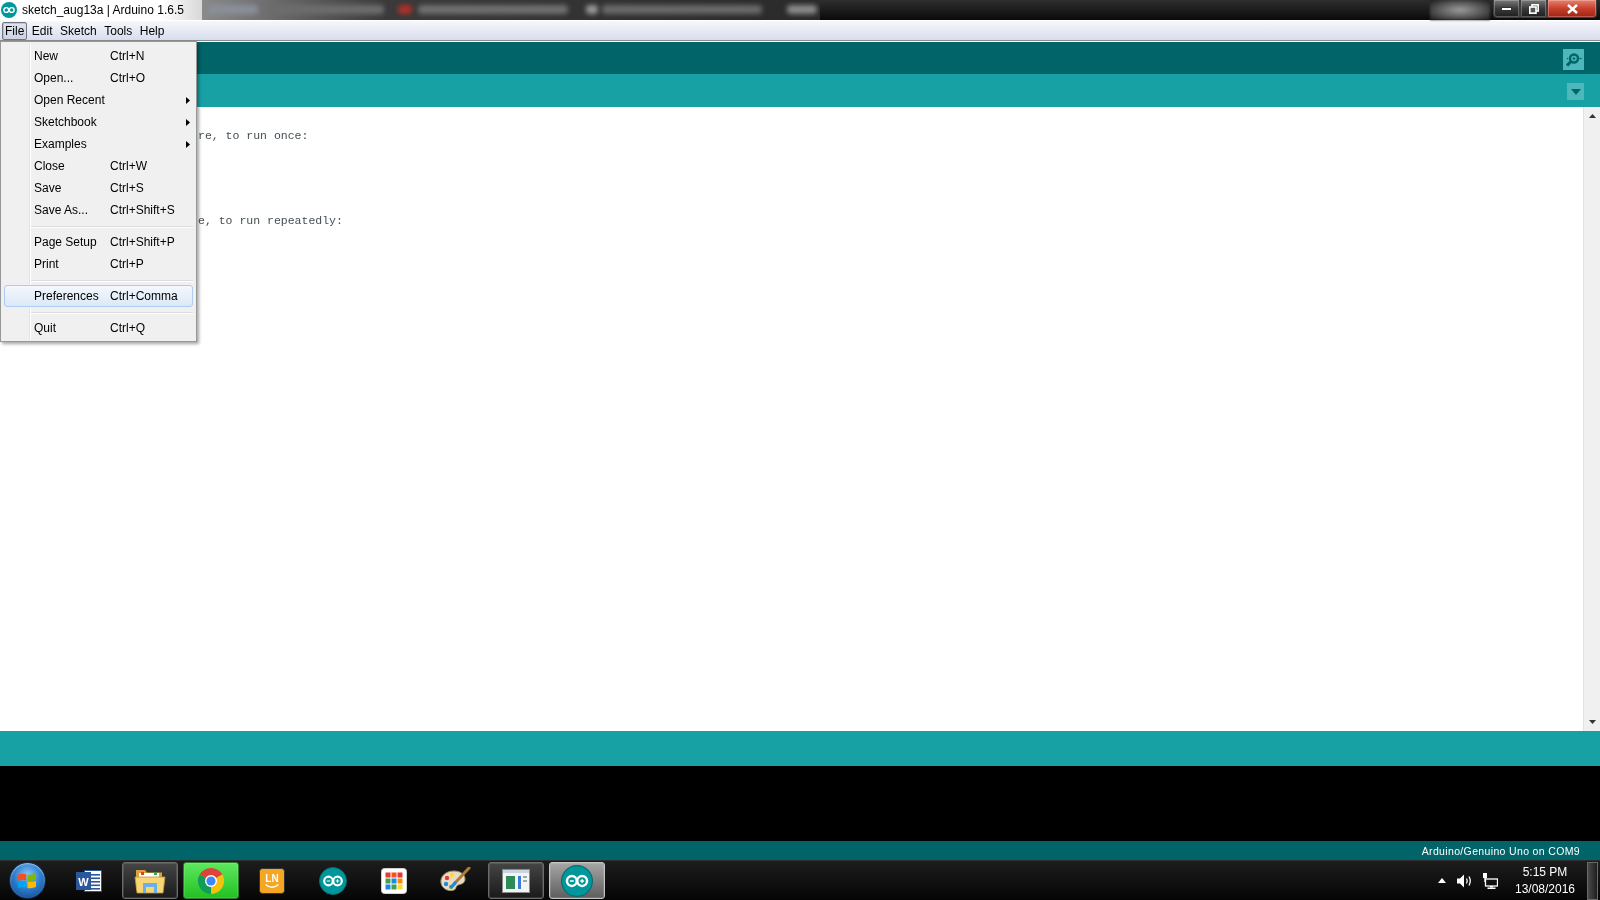  Describe the element at coordinates (98, 78) in the screenshot. I see `menu-item: Open... Ctrl+O` at that location.